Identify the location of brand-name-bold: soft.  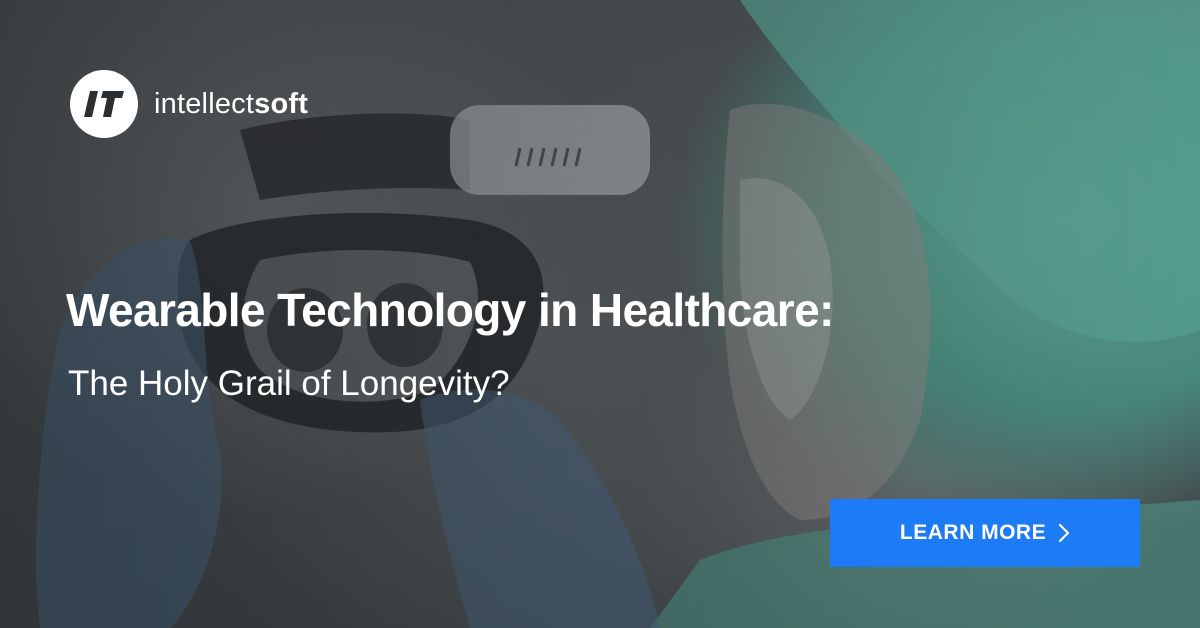
(281, 103).